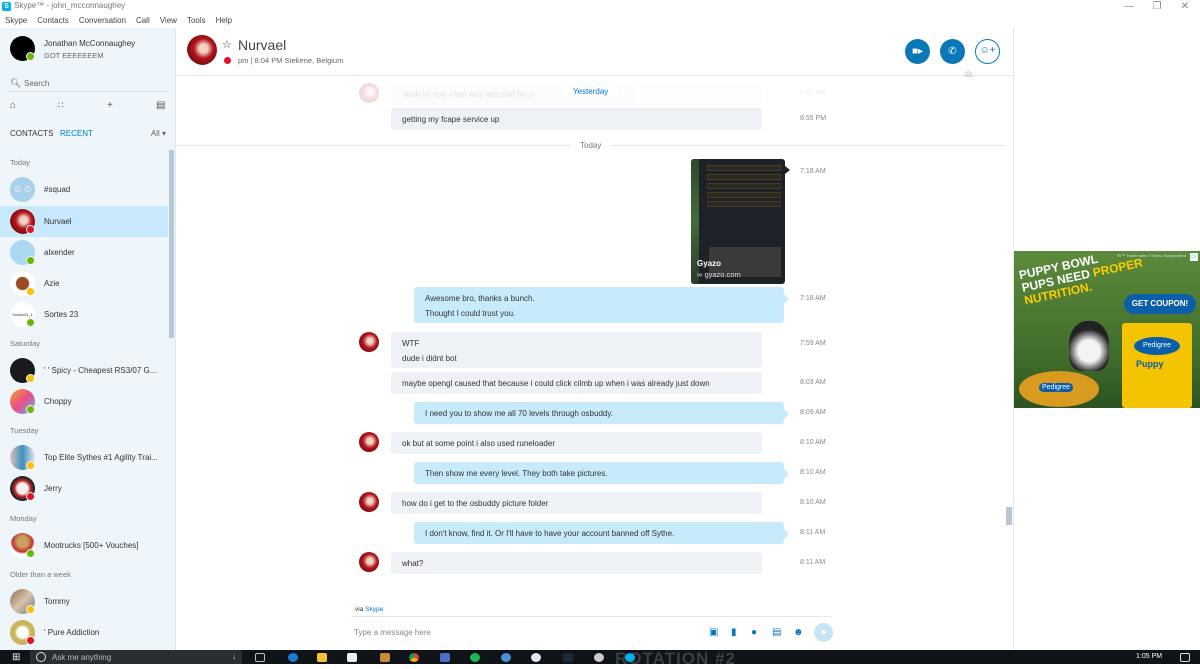  What do you see at coordinates (1150, 364) in the screenshot?
I see `product-name: Puppy` at bounding box center [1150, 364].